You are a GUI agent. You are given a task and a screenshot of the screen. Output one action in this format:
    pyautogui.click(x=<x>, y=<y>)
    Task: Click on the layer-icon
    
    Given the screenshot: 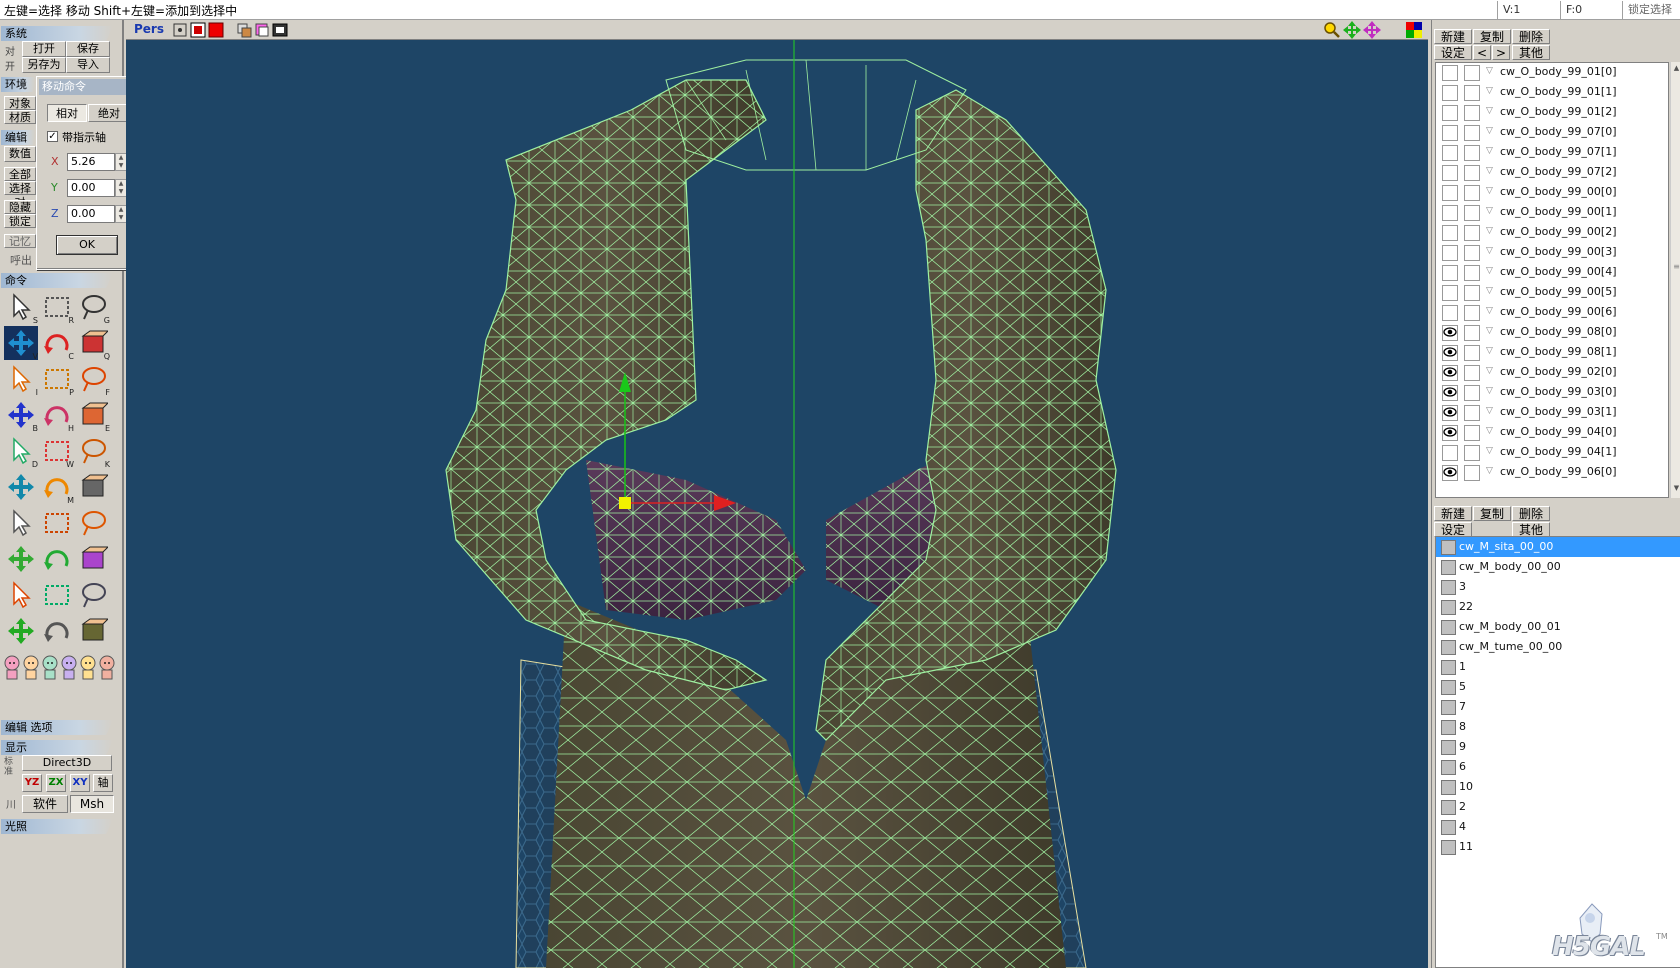 What is the action you would take?
    pyautogui.click(x=262, y=30)
    